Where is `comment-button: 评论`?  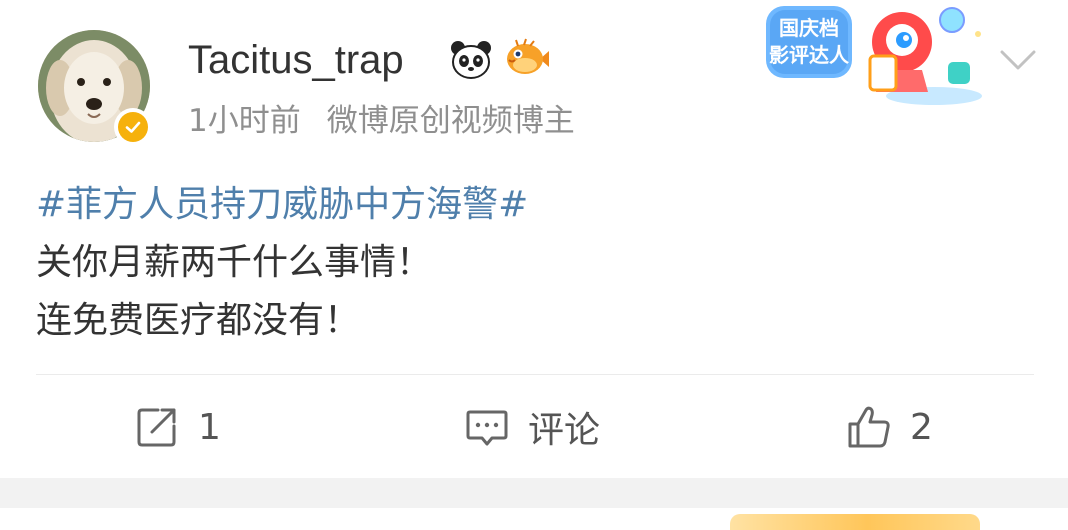 comment-button: 评论 is located at coordinates (532, 427).